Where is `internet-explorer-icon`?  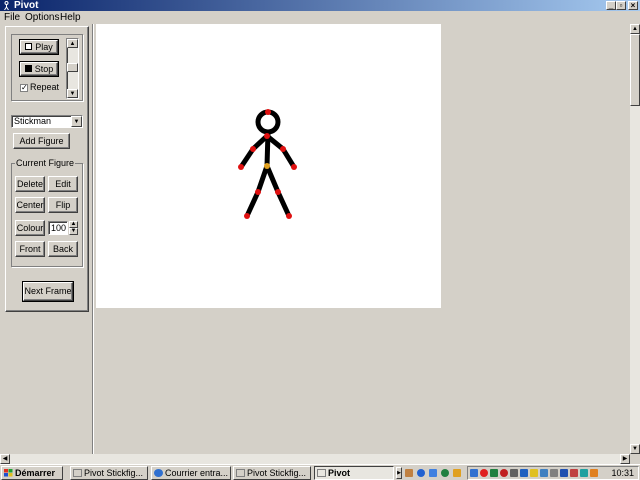 internet-explorer-icon is located at coordinates (421, 473).